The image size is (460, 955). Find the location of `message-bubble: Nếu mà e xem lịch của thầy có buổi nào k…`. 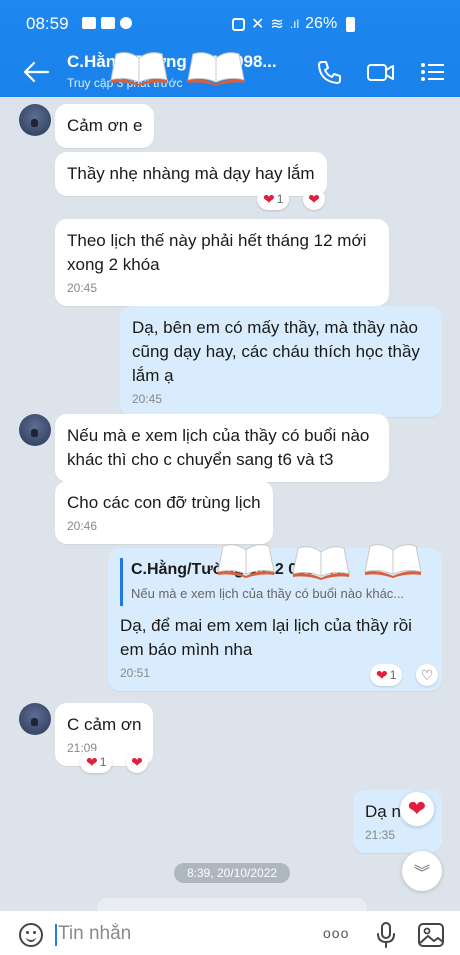

message-bubble: Nếu mà e xem lịch của thầy có buổi nào k… is located at coordinates (222, 448).